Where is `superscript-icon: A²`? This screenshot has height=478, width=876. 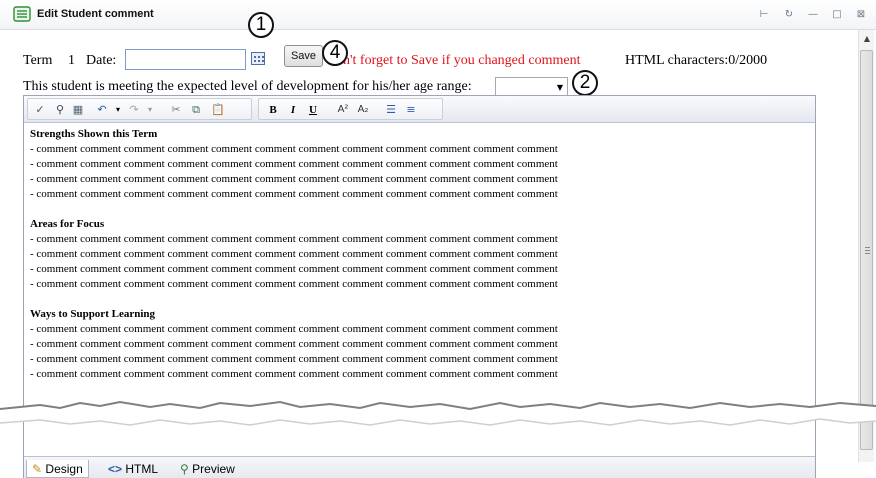
superscript-icon: A² is located at coordinates (343, 110).